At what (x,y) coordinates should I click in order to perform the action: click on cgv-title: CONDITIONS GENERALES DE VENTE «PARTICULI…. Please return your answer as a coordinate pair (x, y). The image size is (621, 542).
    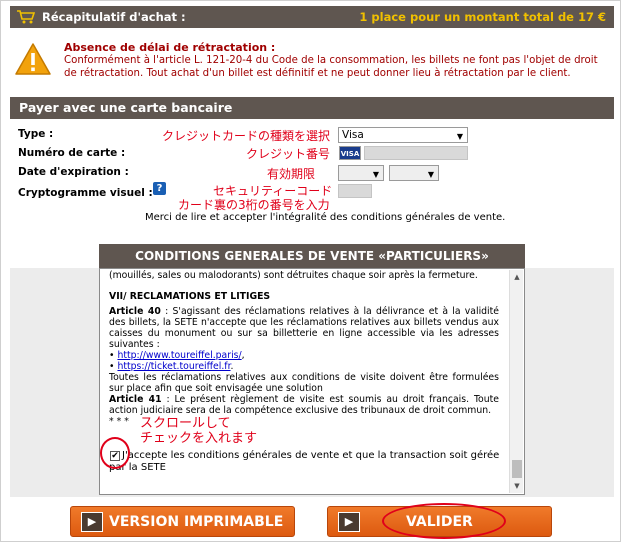
    Looking at the image, I should click on (312, 256).